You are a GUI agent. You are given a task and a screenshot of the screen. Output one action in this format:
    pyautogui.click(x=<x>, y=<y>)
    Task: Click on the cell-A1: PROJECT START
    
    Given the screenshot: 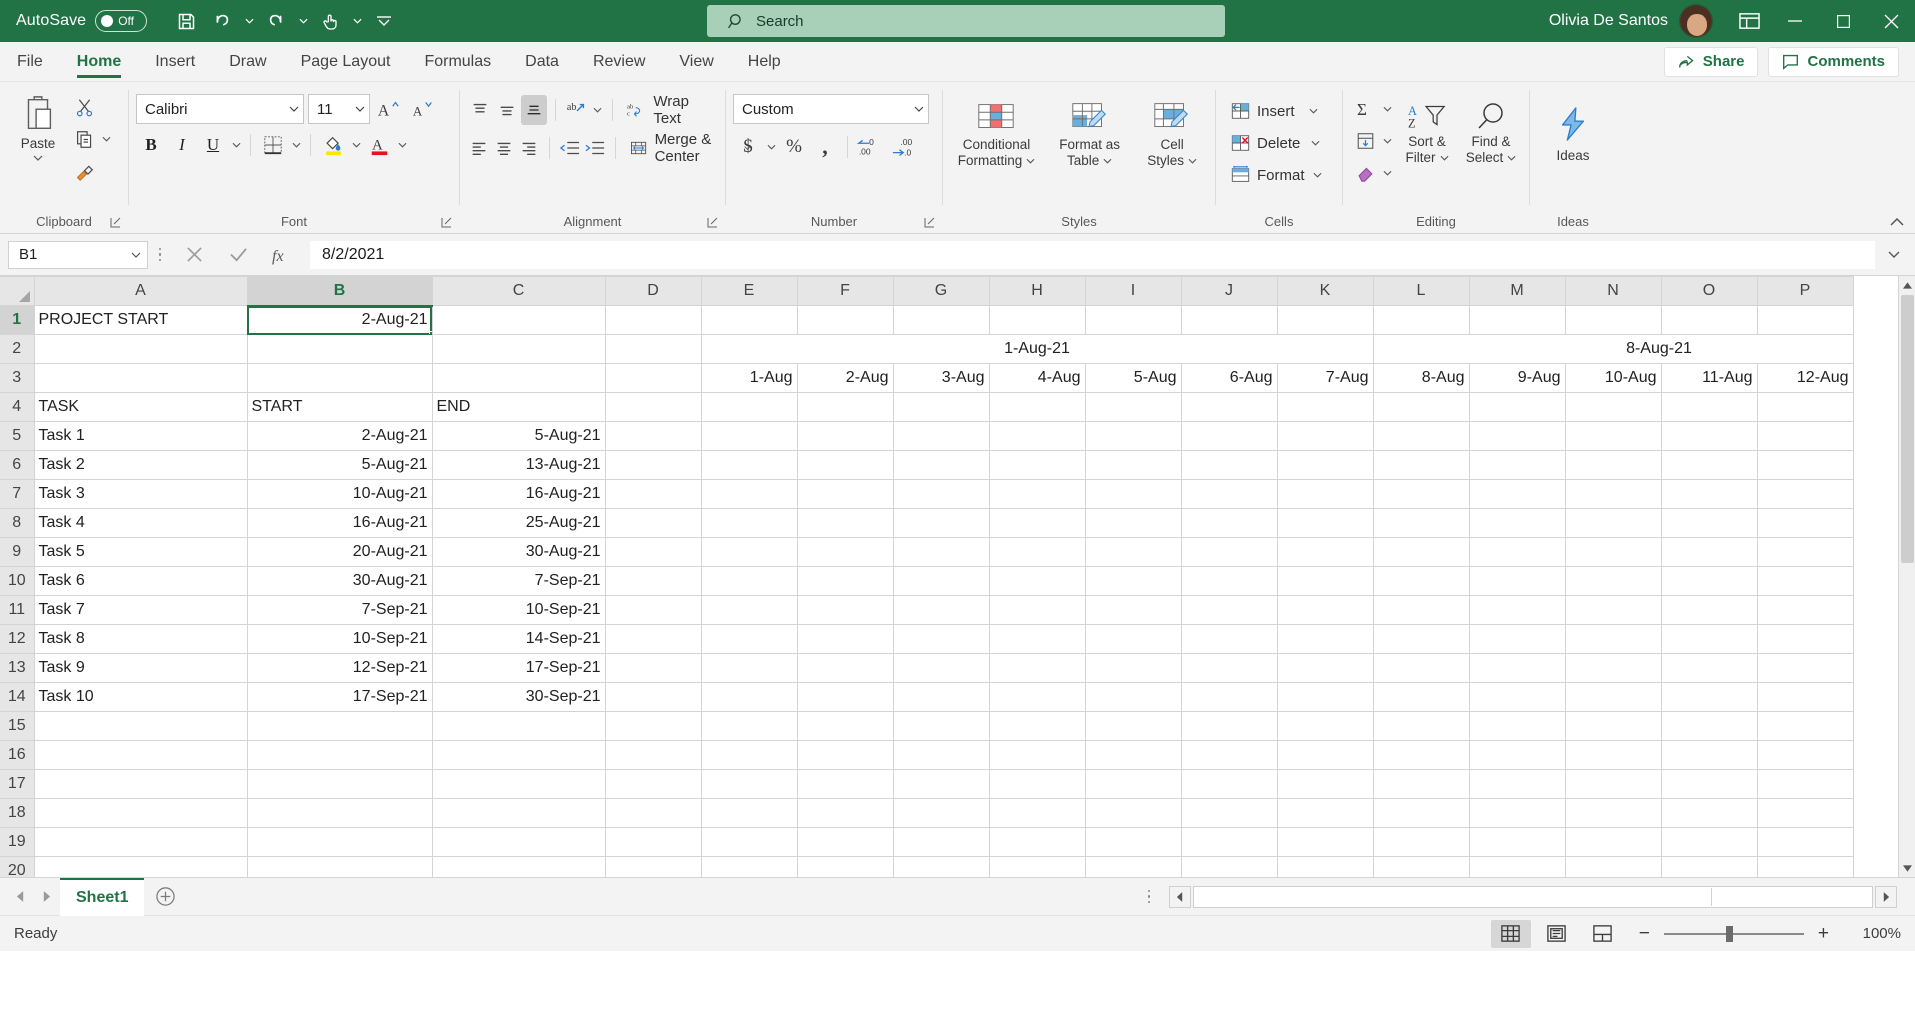 What is the action you would take?
    pyautogui.click(x=141, y=320)
    